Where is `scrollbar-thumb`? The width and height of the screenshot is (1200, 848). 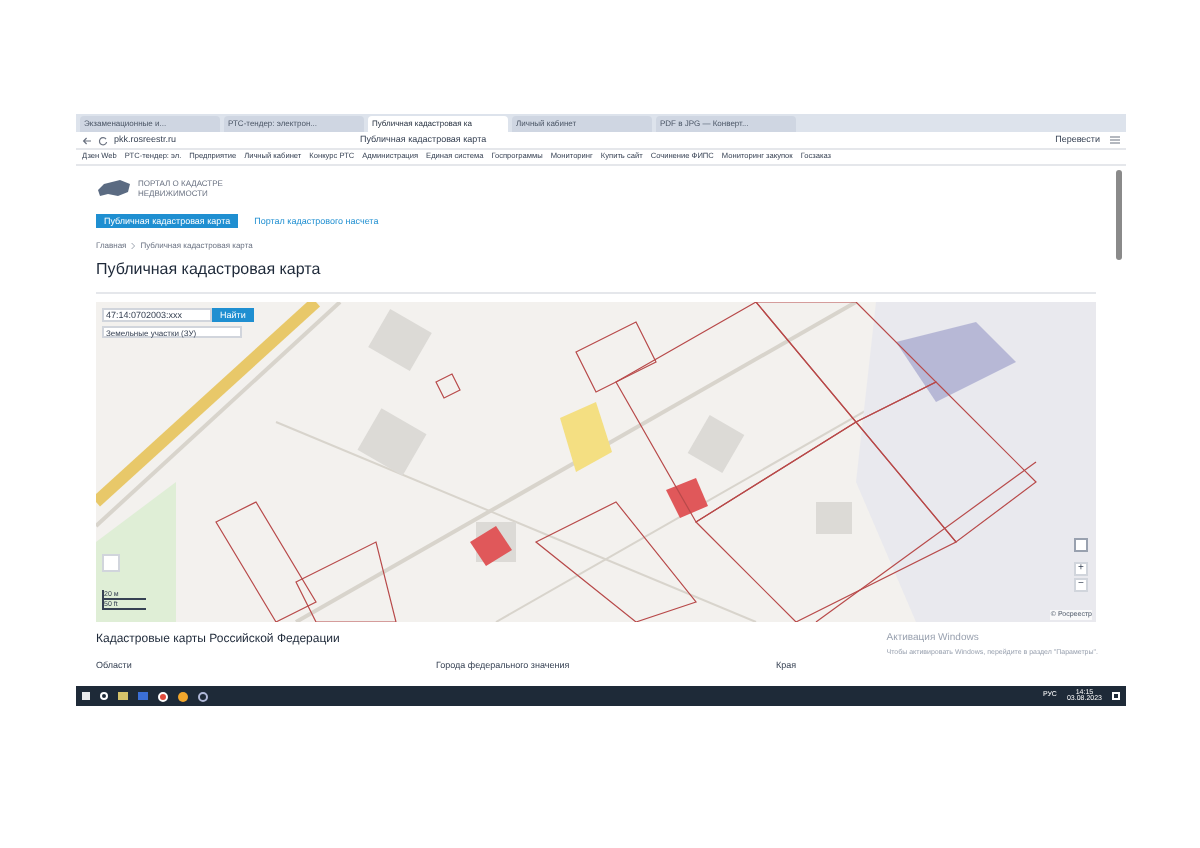
scrollbar-thumb is located at coordinates (1119, 215).